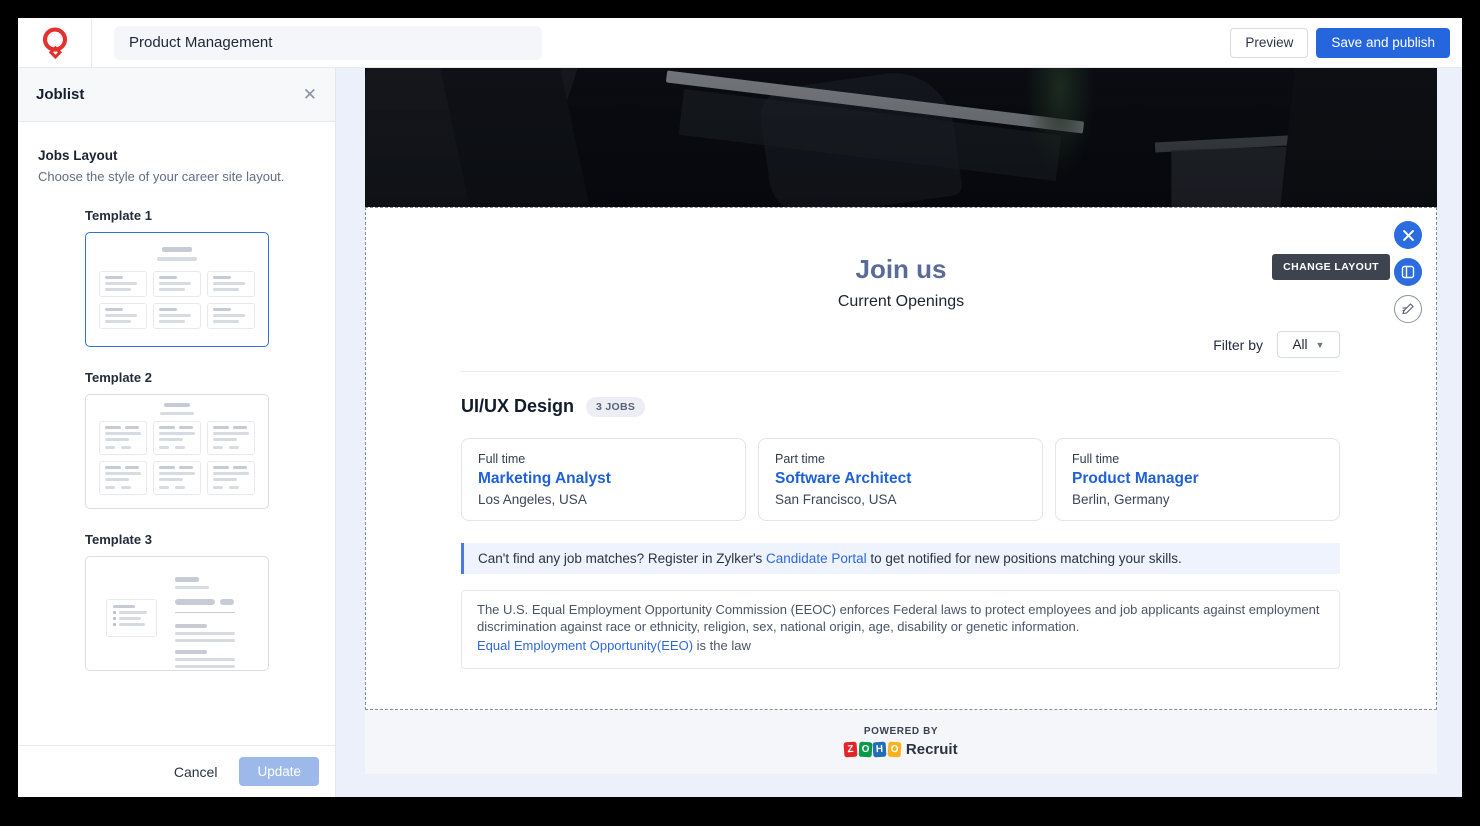 The width and height of the screenshot is (1480, 826). Describe the element at coordinates (800, 459) in the screenshot. I see `job-type: Part time` at that location.